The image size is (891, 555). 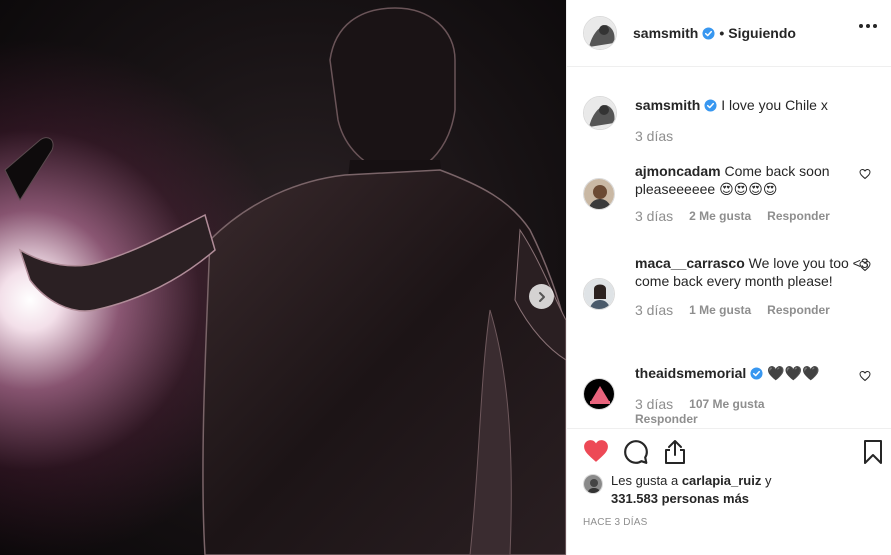 I want to click on post-caption: samsmith I love you Chile x 3 días, so click(x=729, y=120).